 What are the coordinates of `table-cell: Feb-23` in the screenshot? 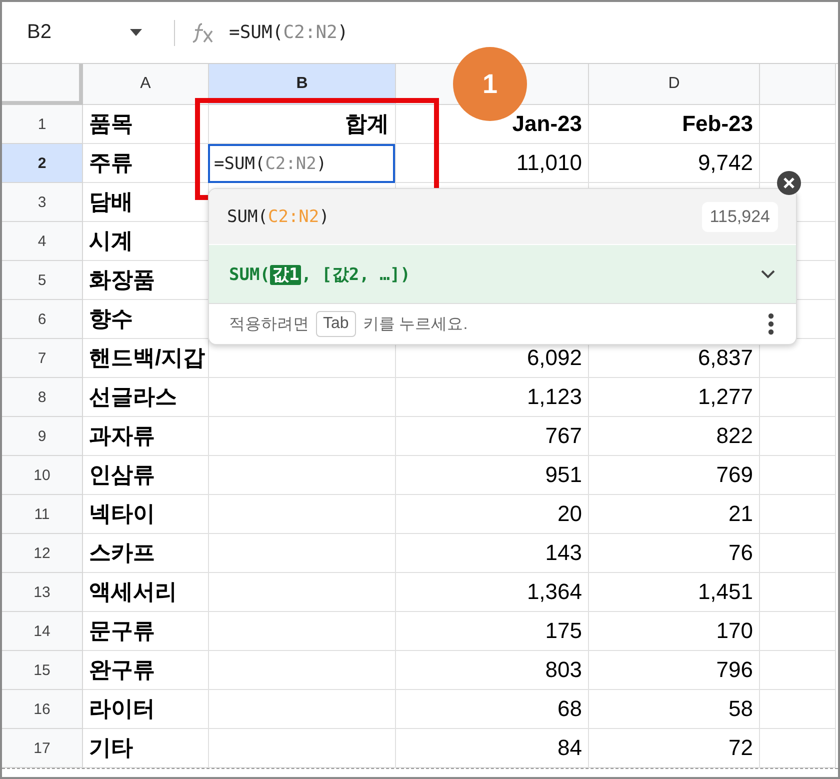 It's located at (674, 124).